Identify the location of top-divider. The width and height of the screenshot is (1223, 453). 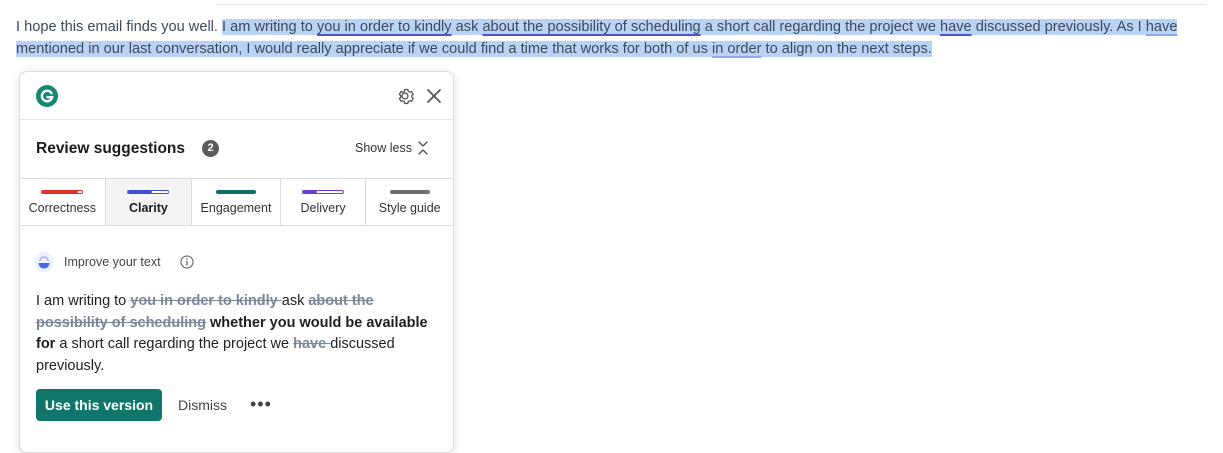
(711, 4).